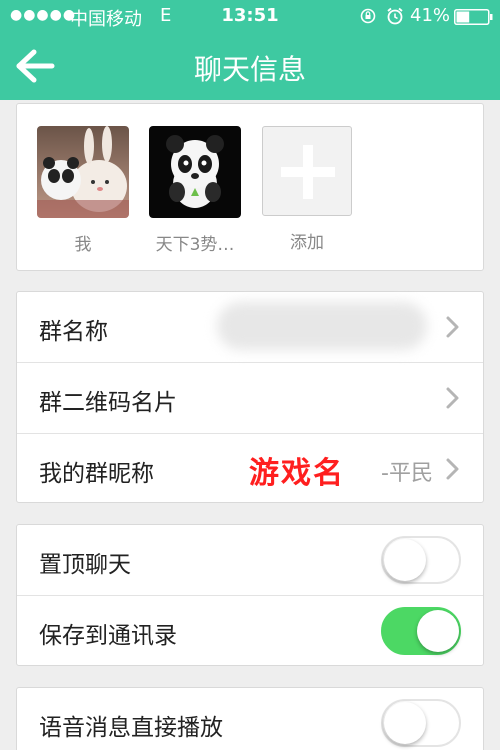  I want to click on group-nickname-label: 我的群昵称, so click(96, 474).